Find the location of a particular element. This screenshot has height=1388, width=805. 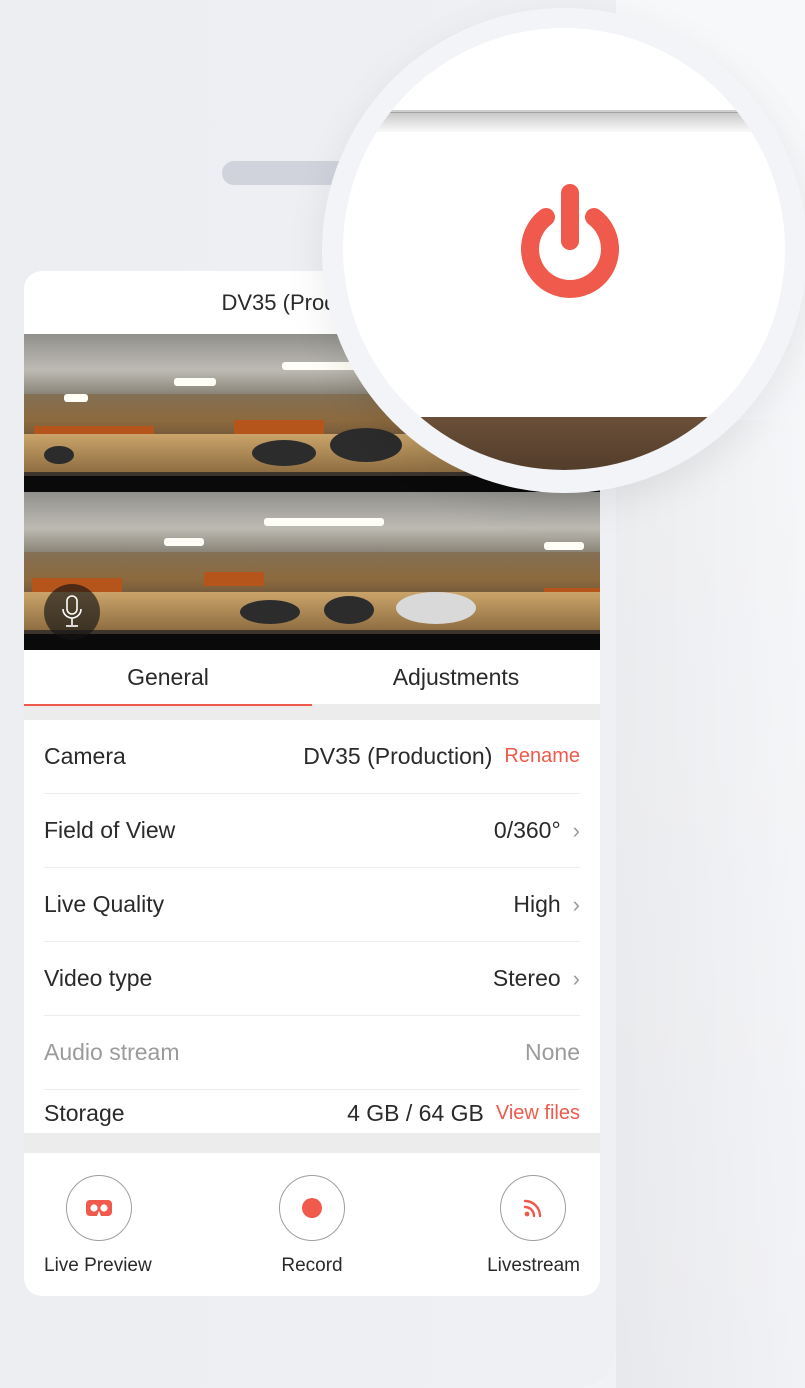

setting-value-group: DV35 (Production) Rename is located at coordinates (441, 756).